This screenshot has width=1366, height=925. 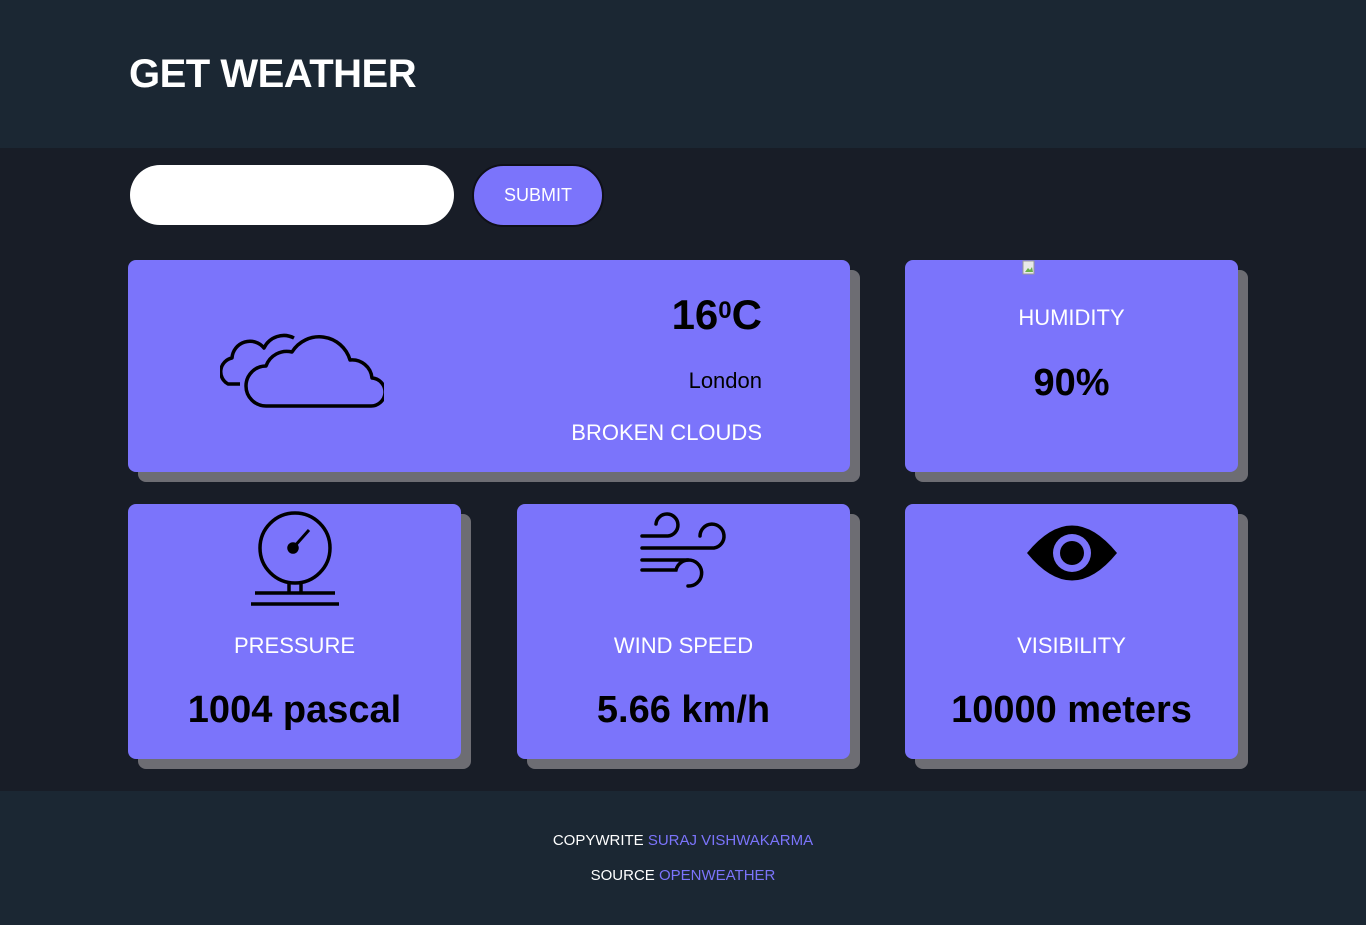 I want to click on pressure-label: PRESSURE, so click(x=294, y=645).